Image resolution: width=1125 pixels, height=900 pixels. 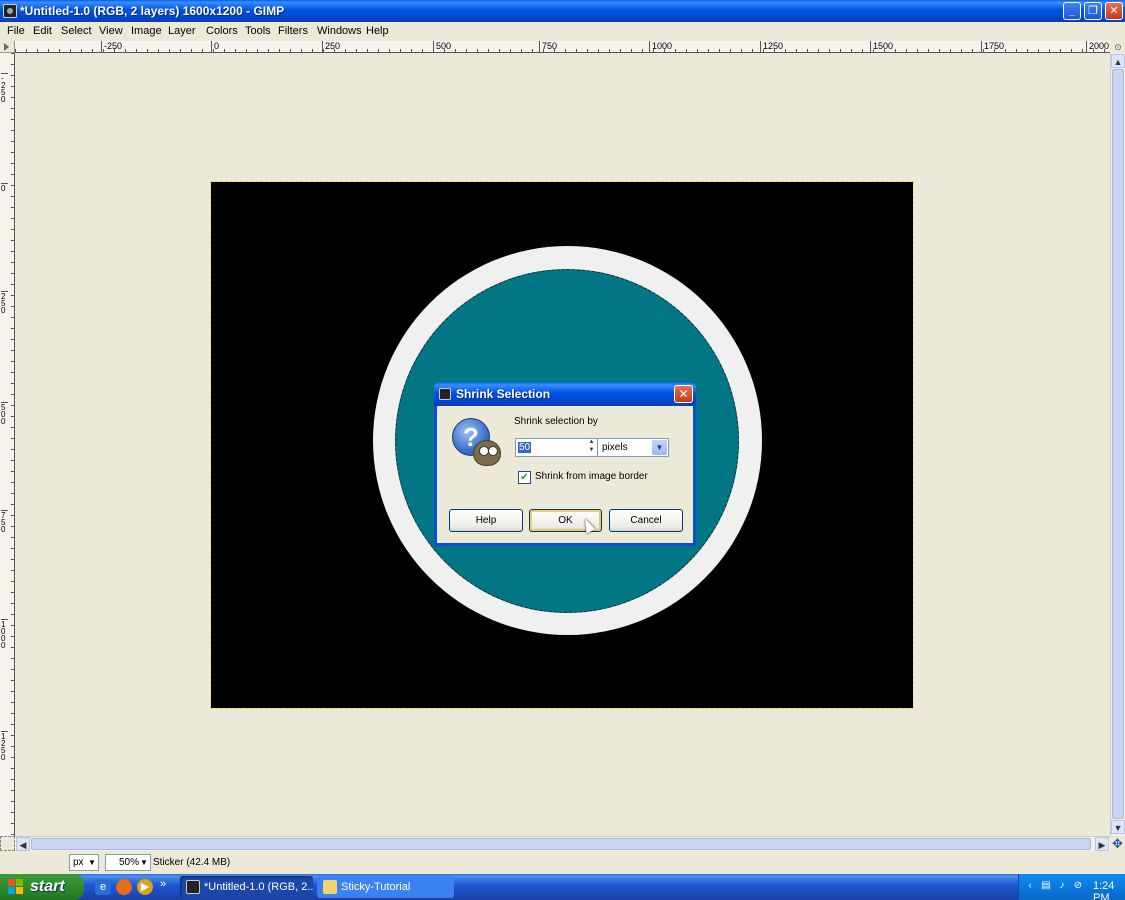 I want to click on zoom-to-window-icon: ⊙, so click(x=1118, y=47).